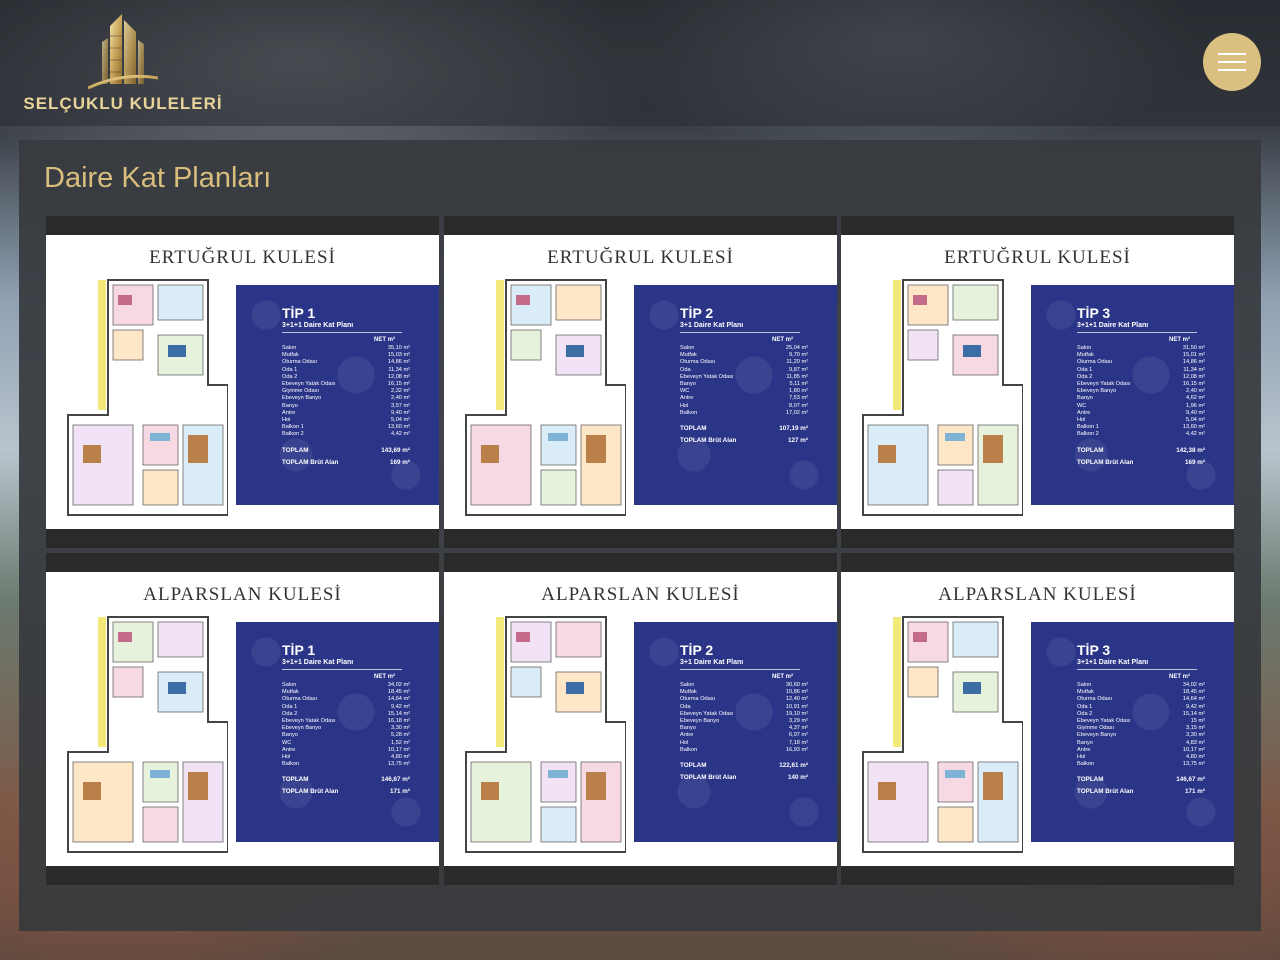 The image size is (1280, 960). What do you see at coordinates (398, 721) in the screenshot?
I see `room-area: 16,18 m²` at bounding box center [398, 721].